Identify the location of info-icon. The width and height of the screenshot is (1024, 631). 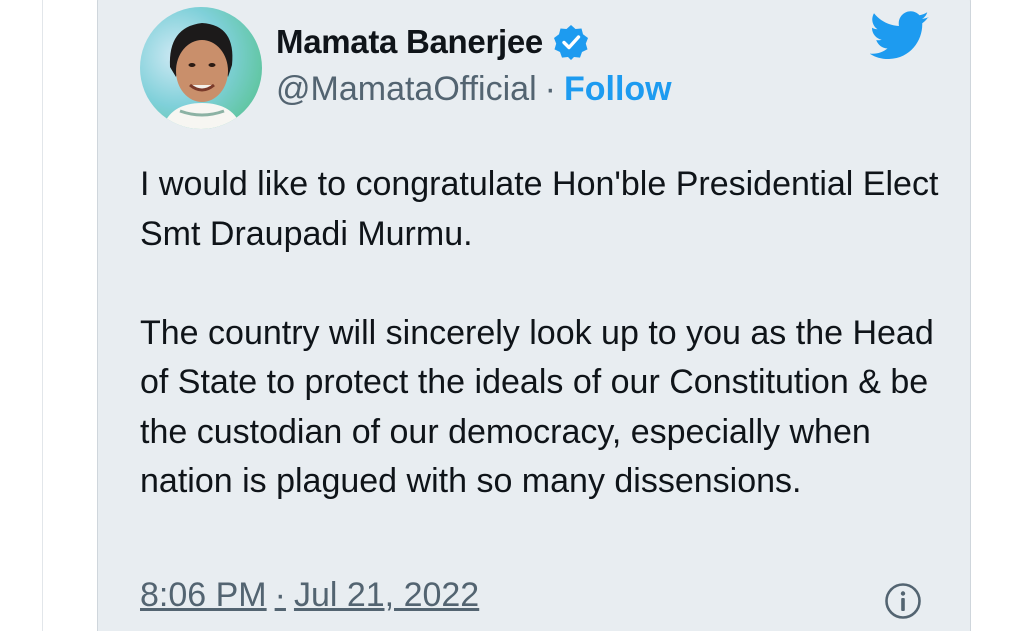
(903, 601).